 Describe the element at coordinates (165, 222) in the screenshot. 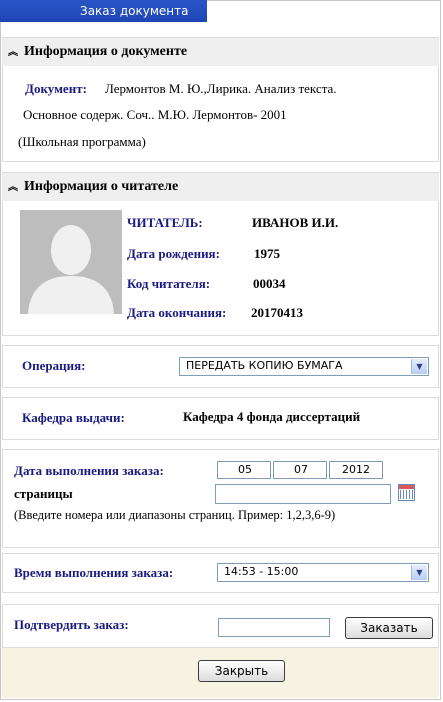

I see `reader-name-label: ЧИТАТЕЛЬ:` at that location.